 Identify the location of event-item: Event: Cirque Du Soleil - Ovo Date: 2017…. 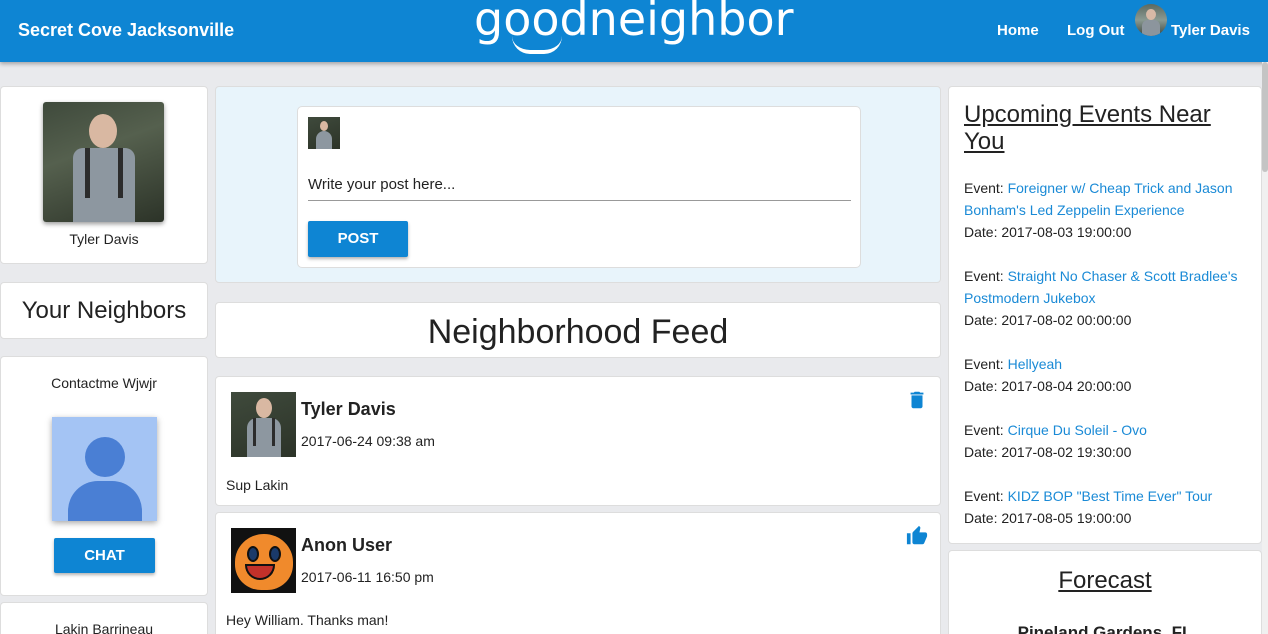
(1055, 441).